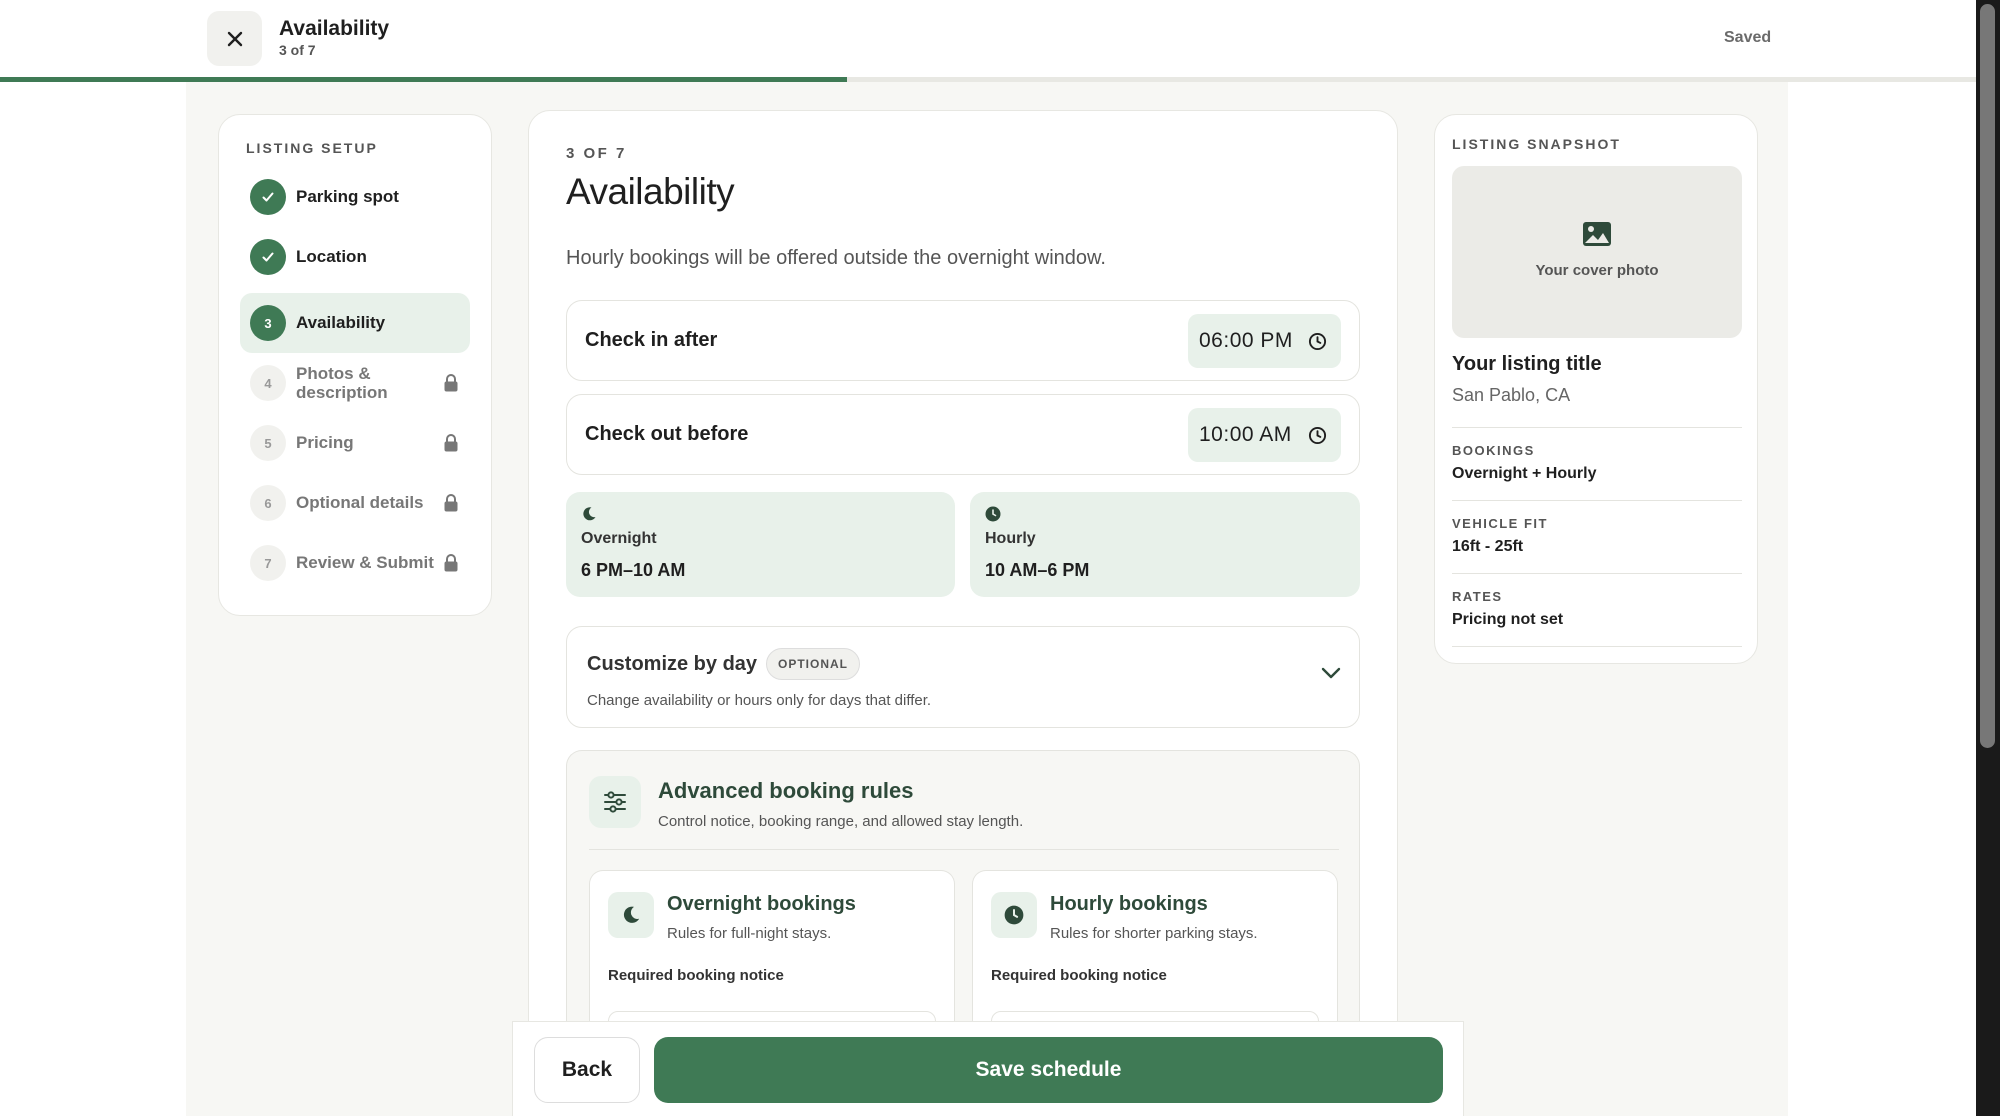  What do you see at coordinates (1597, 252) in the screenshot?
I see `cover-photo-placeholder: Your cover photo` at bounding box center [1597, 252].